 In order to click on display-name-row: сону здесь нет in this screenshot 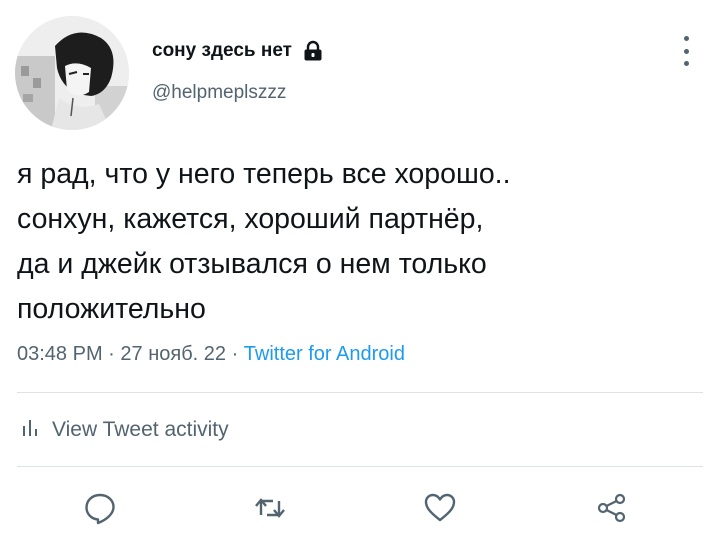, I will do `click(238, 51)`.